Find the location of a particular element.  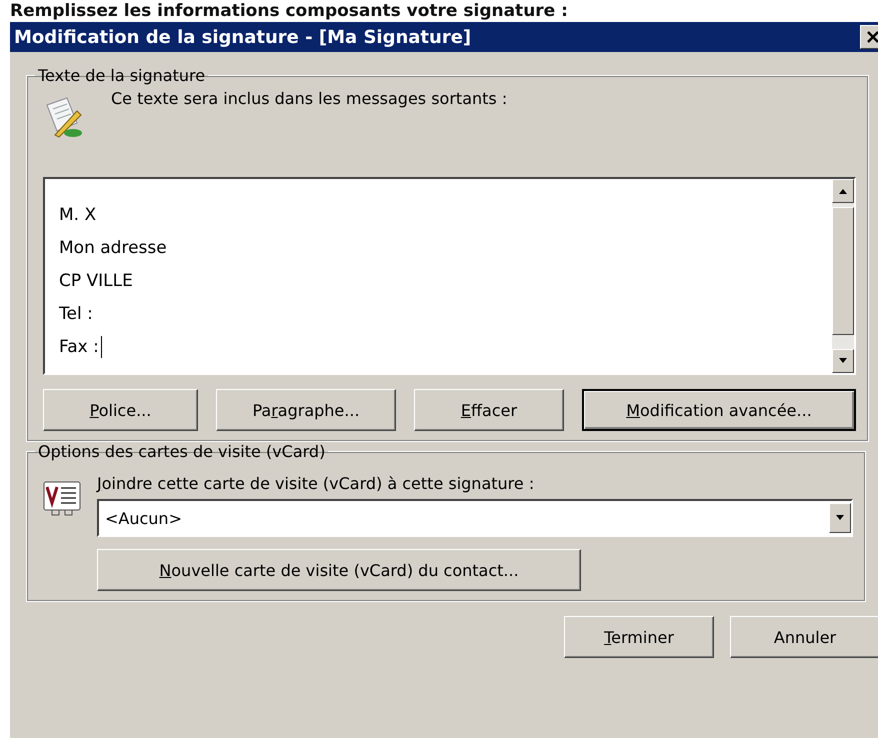

vcard-icon is located at coordinates (62, 499).